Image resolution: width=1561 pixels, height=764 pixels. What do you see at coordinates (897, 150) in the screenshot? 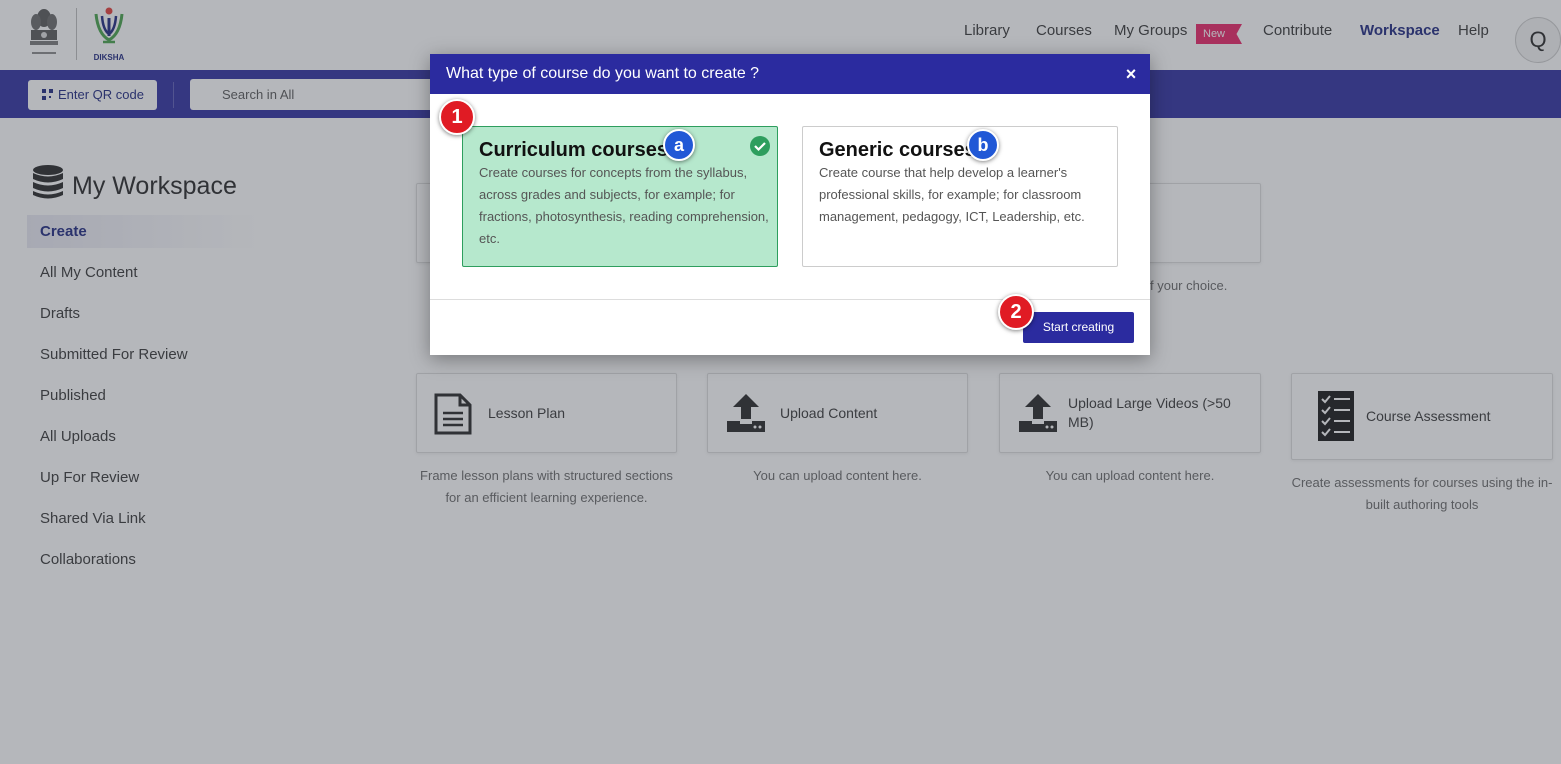
I see `generic-courses-title: Generic courses` at bounding box center [897, 150].